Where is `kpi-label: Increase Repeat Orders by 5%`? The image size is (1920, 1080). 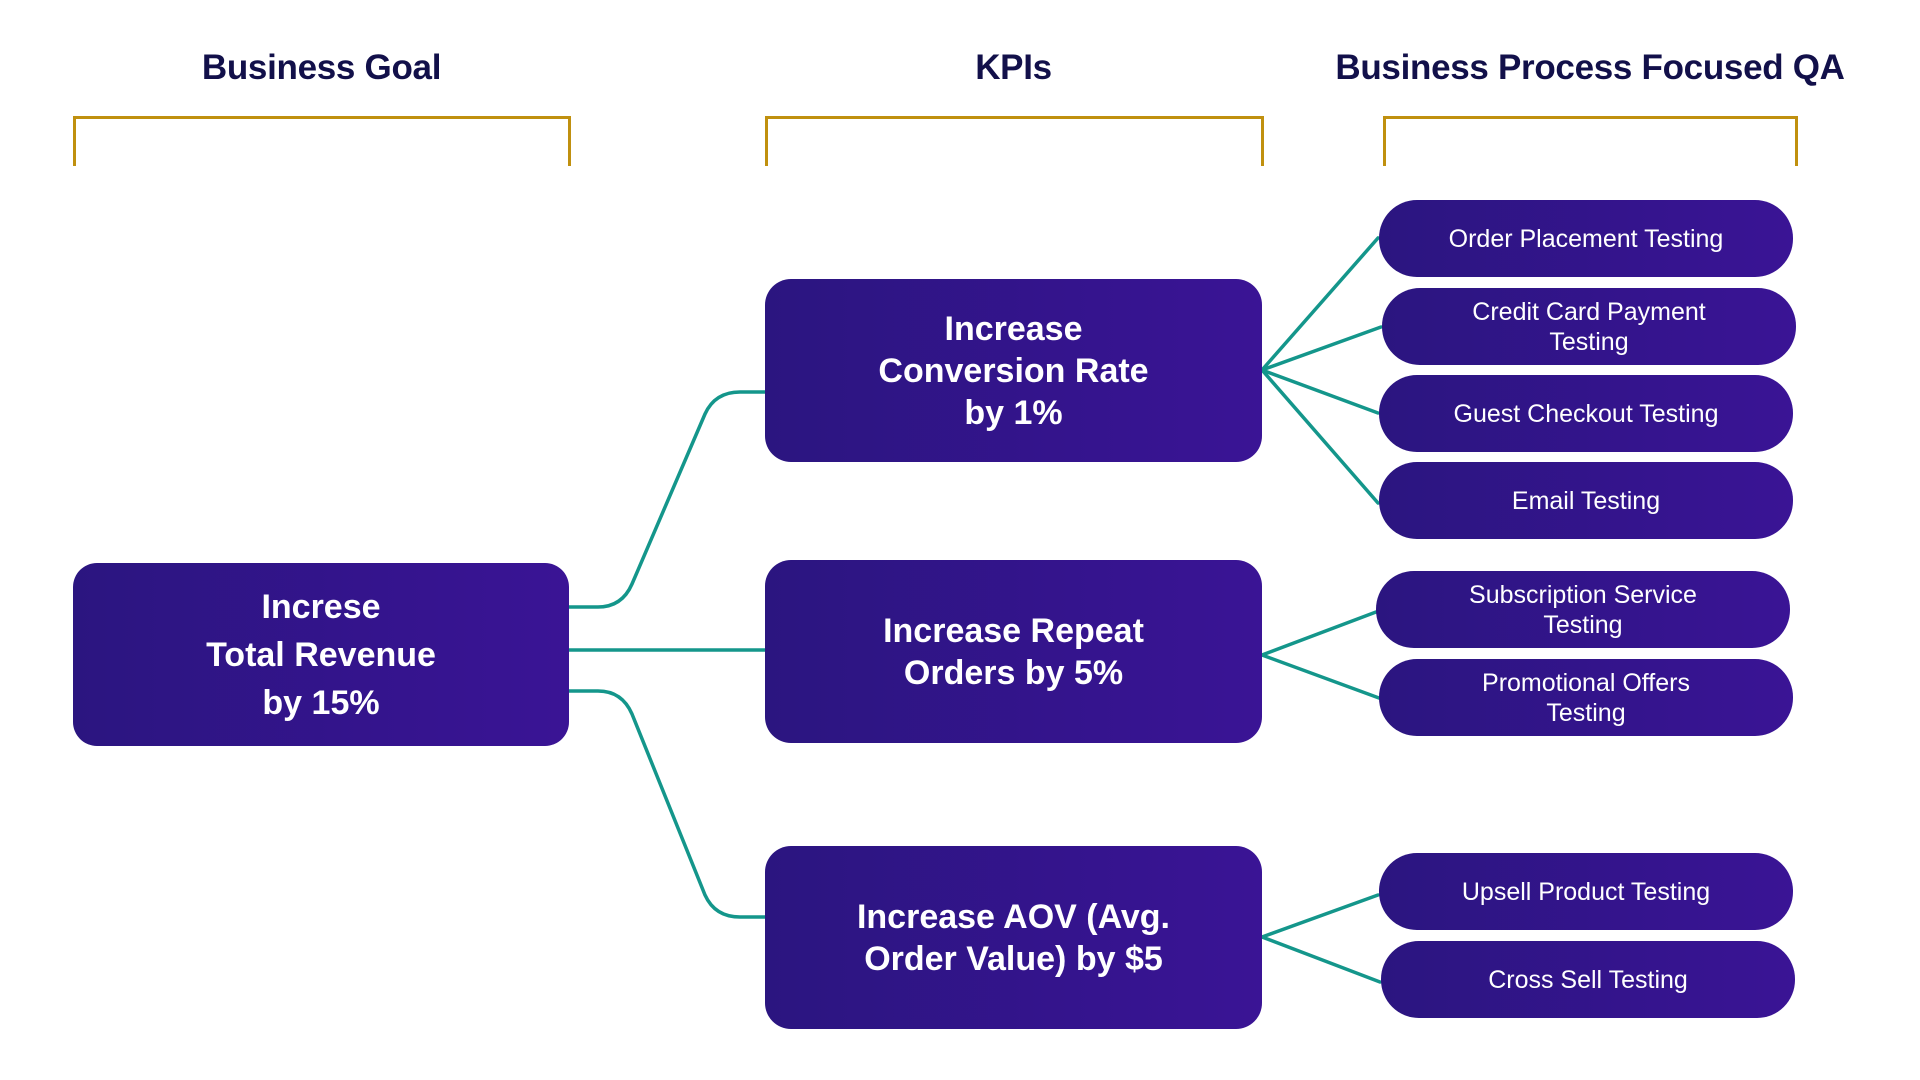 kpi-label: Increase Repeat Orders by 5% is located at coordinates (1013, 651).